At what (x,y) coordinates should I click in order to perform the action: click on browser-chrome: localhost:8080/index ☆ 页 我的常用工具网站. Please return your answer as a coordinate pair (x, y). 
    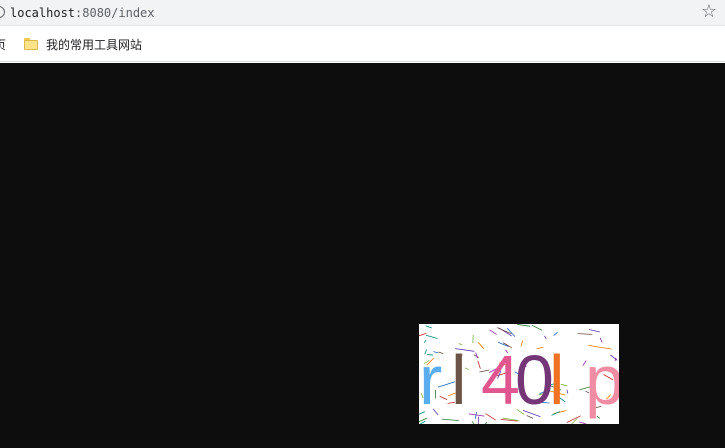
    Looking at the image, I should click on (362, 31).